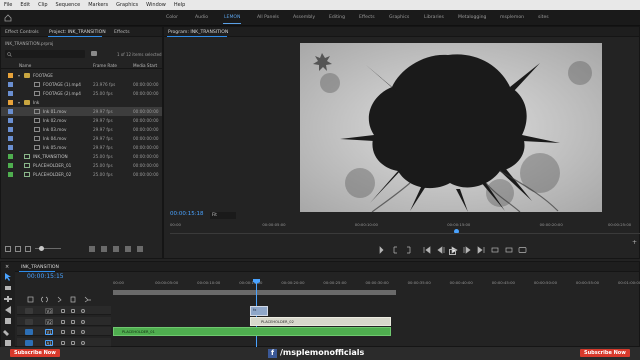  What do you see at coordinates (268, 17) in the screenshot?
I see `workspace-tab-all-panels: All Panels` at bounding box center [268, 17].